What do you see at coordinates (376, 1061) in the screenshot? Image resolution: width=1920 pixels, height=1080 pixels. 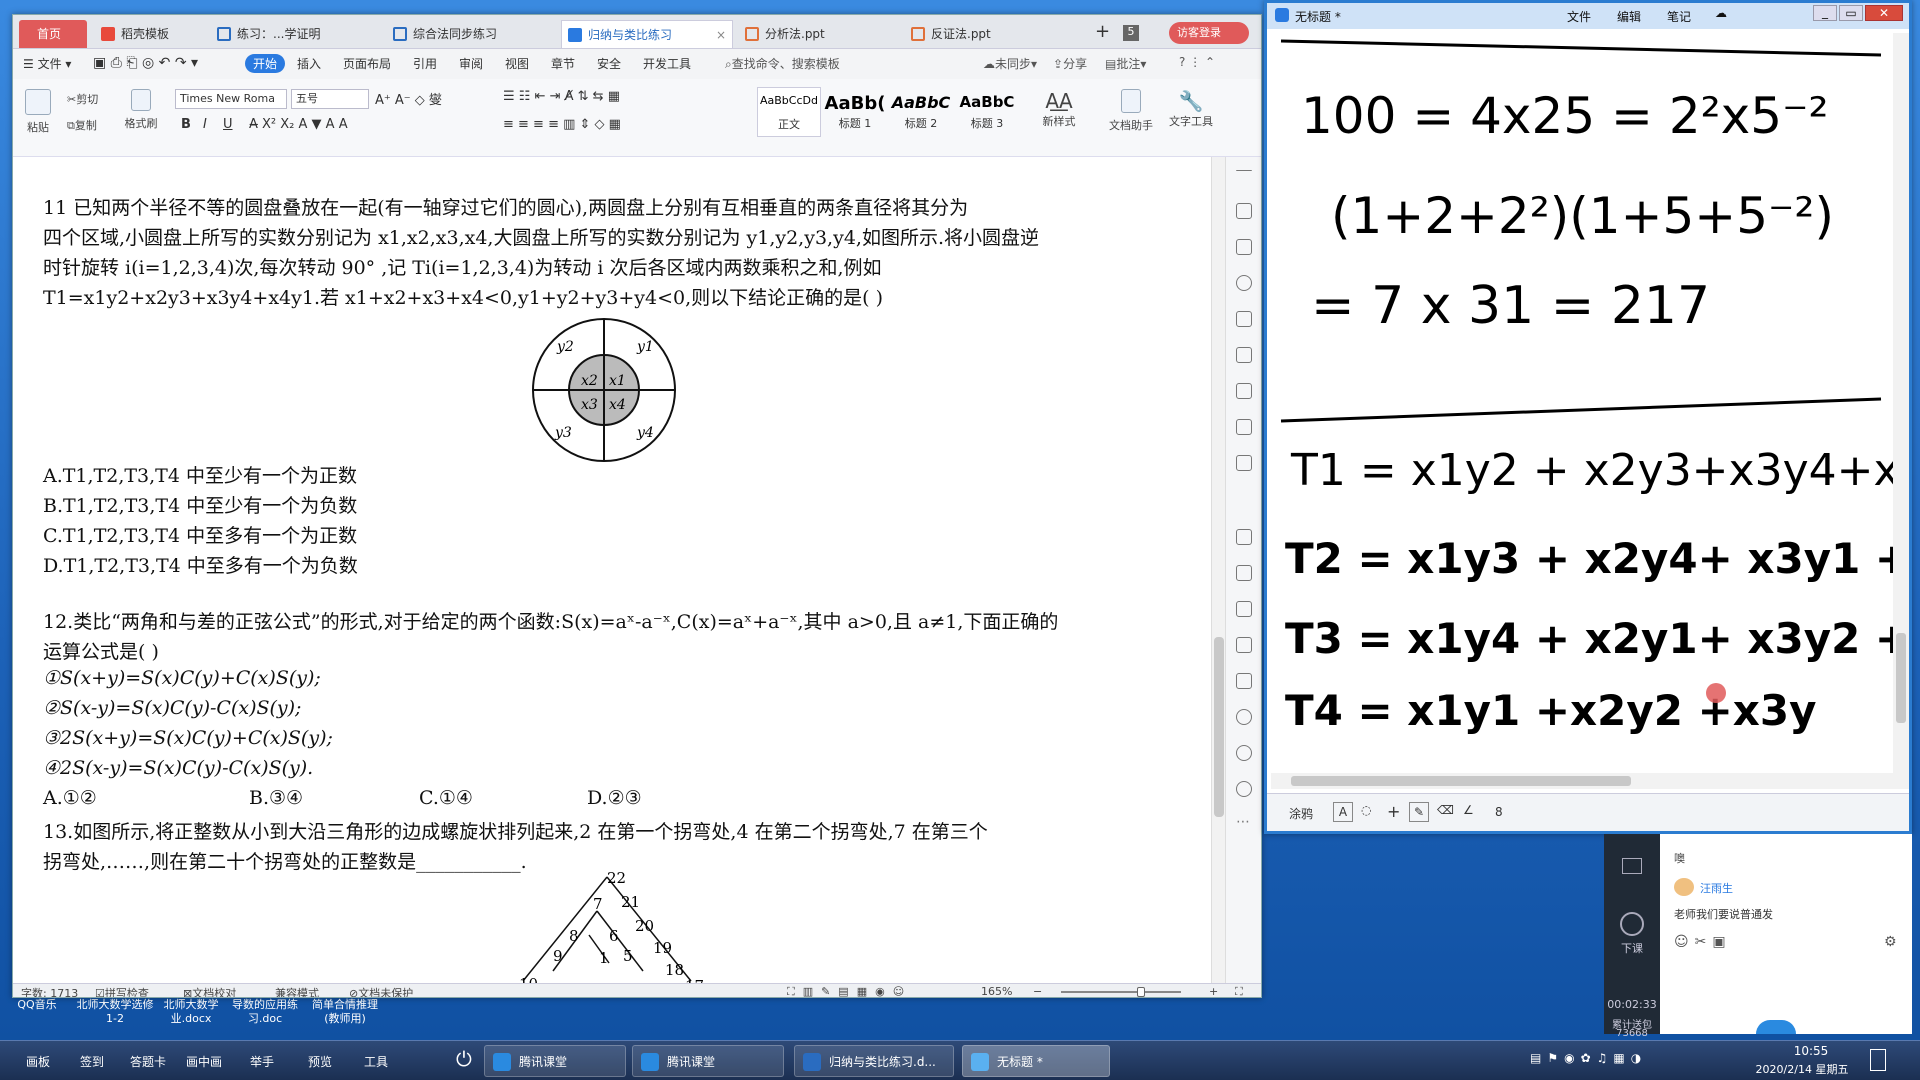 I see `tb-tools: 工具` at bounding box center [376, 1061].